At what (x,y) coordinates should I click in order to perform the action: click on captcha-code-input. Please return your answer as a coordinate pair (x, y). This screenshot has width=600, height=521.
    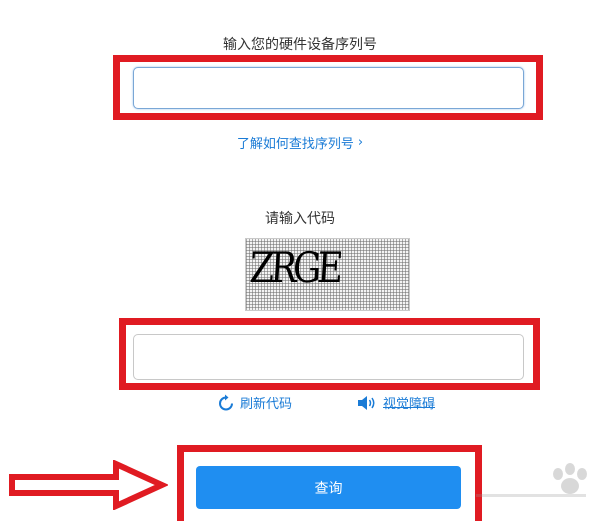
    Looking at the image, I should click on (328, 357).